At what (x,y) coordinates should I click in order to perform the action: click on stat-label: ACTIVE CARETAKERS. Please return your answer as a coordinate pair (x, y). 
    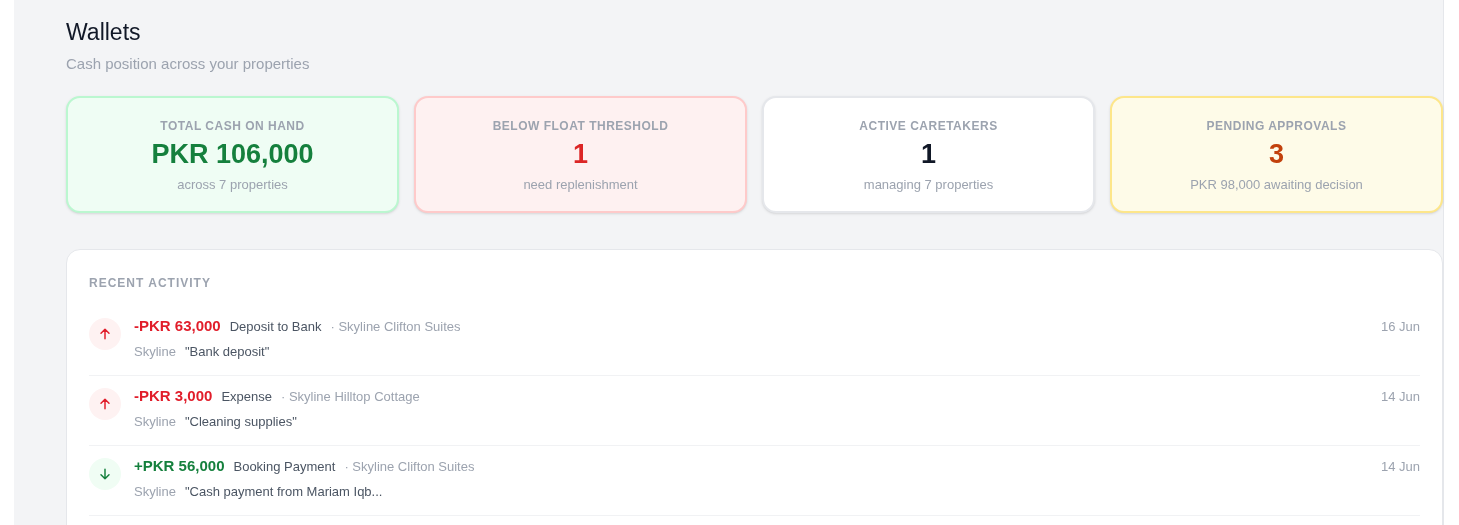
    Looking at the image, I should click on (928, 126).